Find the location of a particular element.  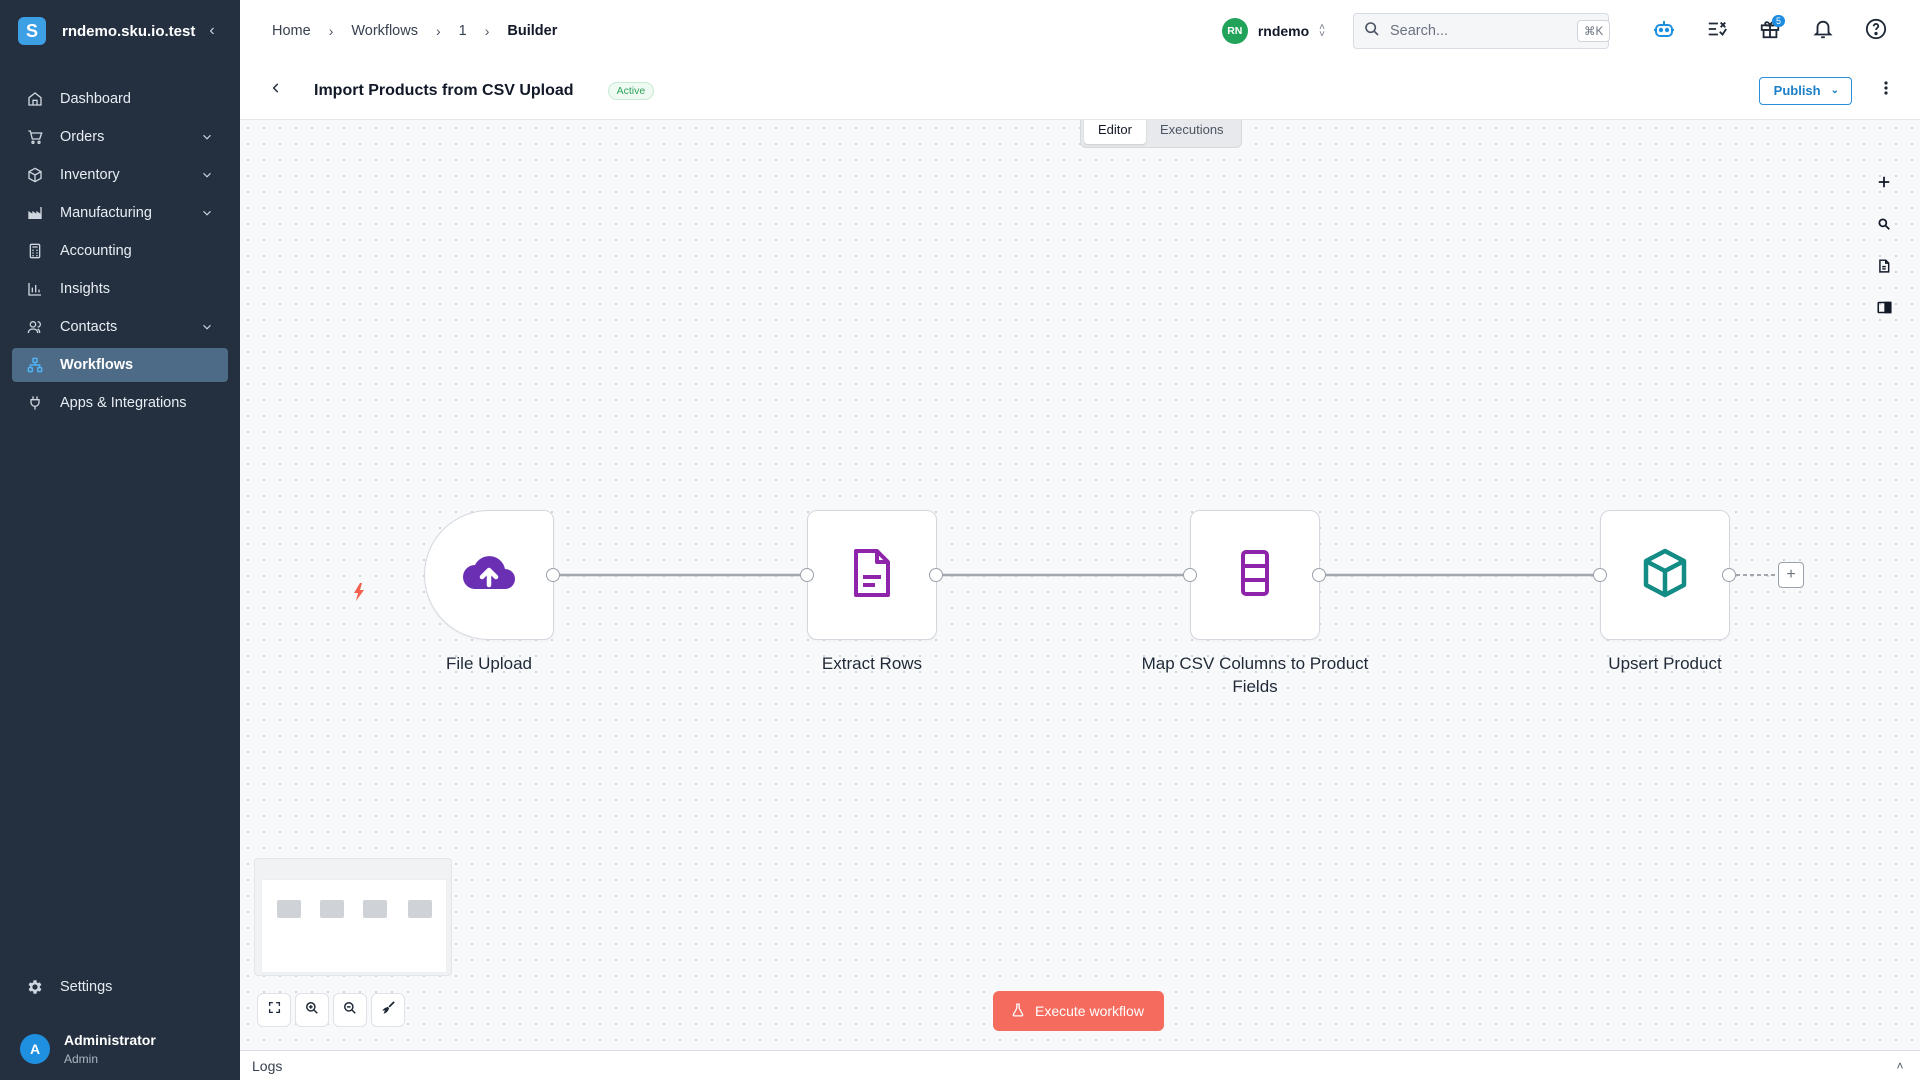

publish-button: Publish ⌄ is located at coordinates (1805, 90).